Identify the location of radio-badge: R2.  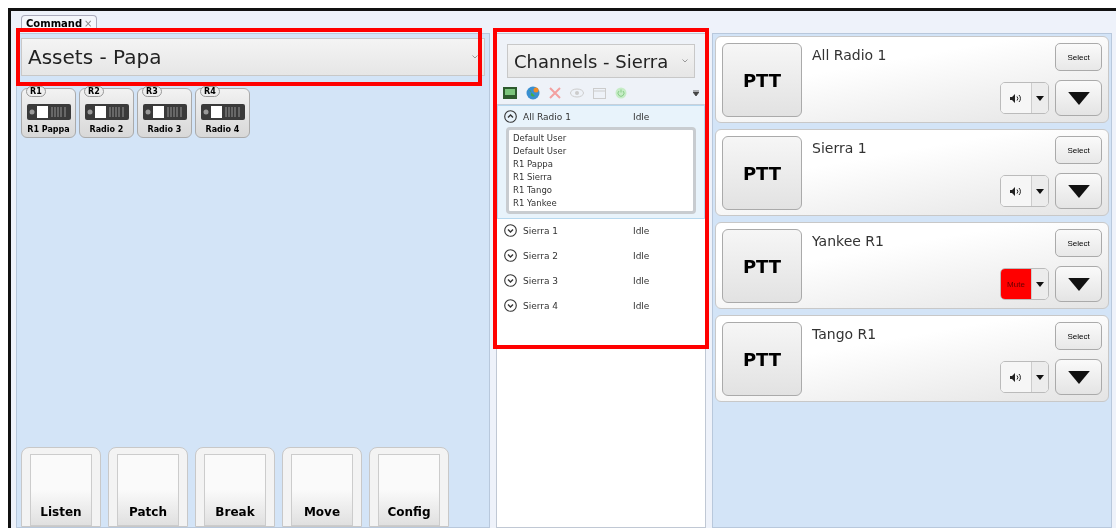
(94, 91).